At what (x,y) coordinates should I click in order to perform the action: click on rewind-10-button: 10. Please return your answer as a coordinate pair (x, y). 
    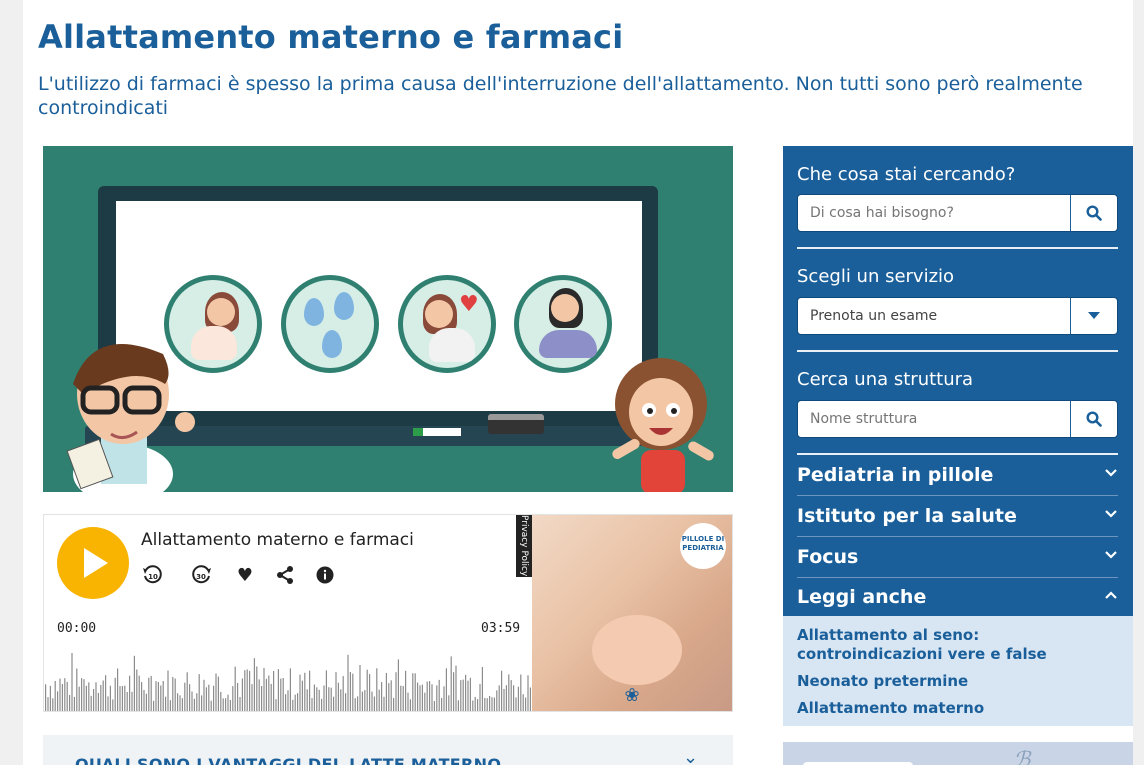
    Looking at the image, I should click on (153, 575).